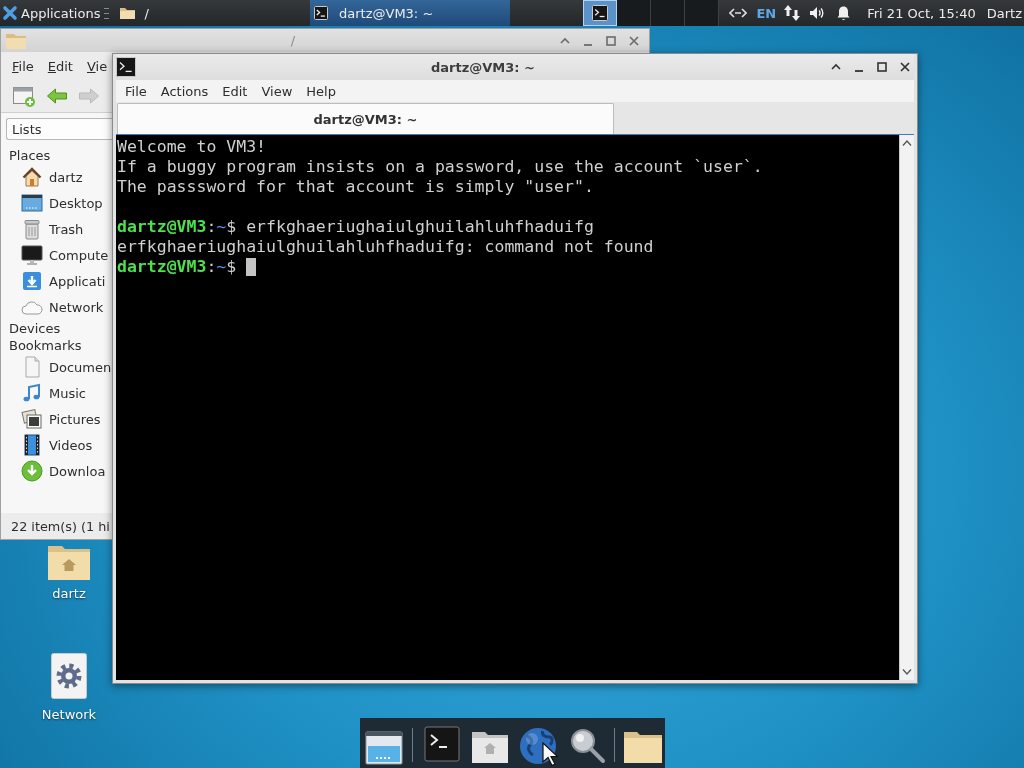  Describe the element at coordinates (32, 203) in the screenshot. I see `screen-icon` at that location.